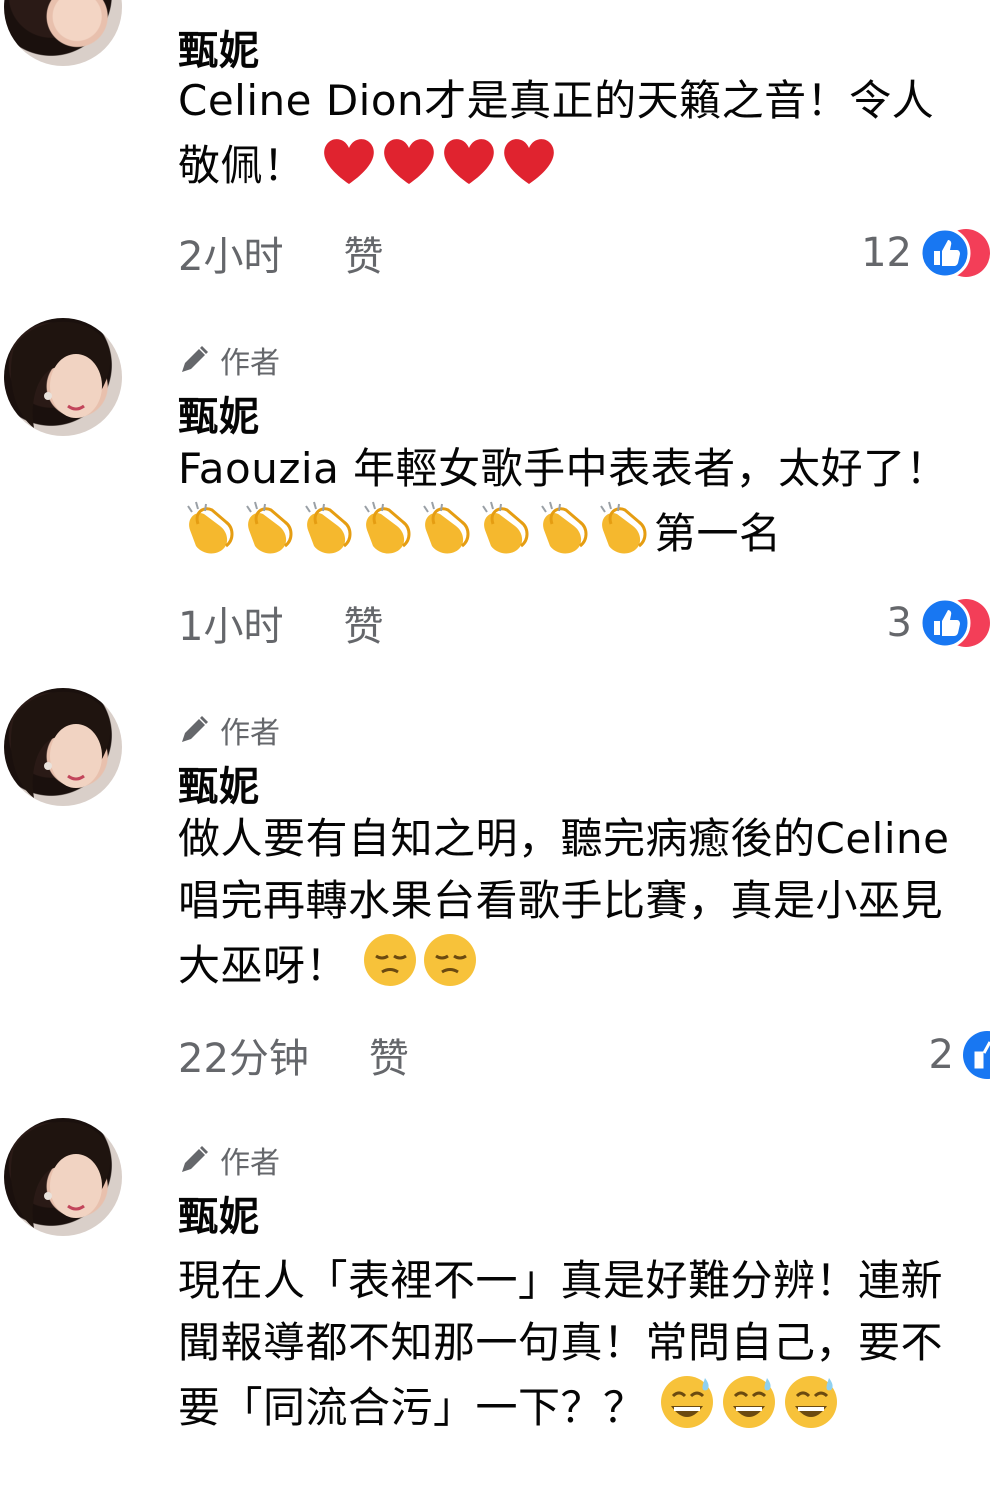 This screenshot has height=1490, width=990. Describe the element at coordinates (899, 623) in the screenshot. I see `reaction-count: 3` at that location.